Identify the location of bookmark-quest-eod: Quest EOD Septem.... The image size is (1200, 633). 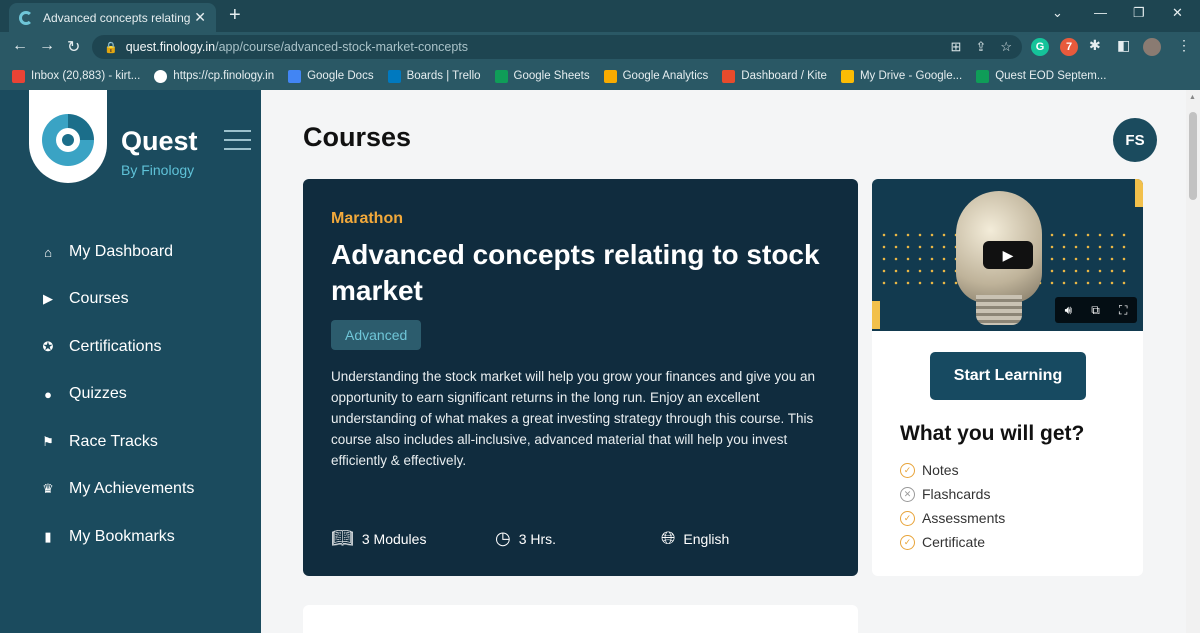
(1041, 76).